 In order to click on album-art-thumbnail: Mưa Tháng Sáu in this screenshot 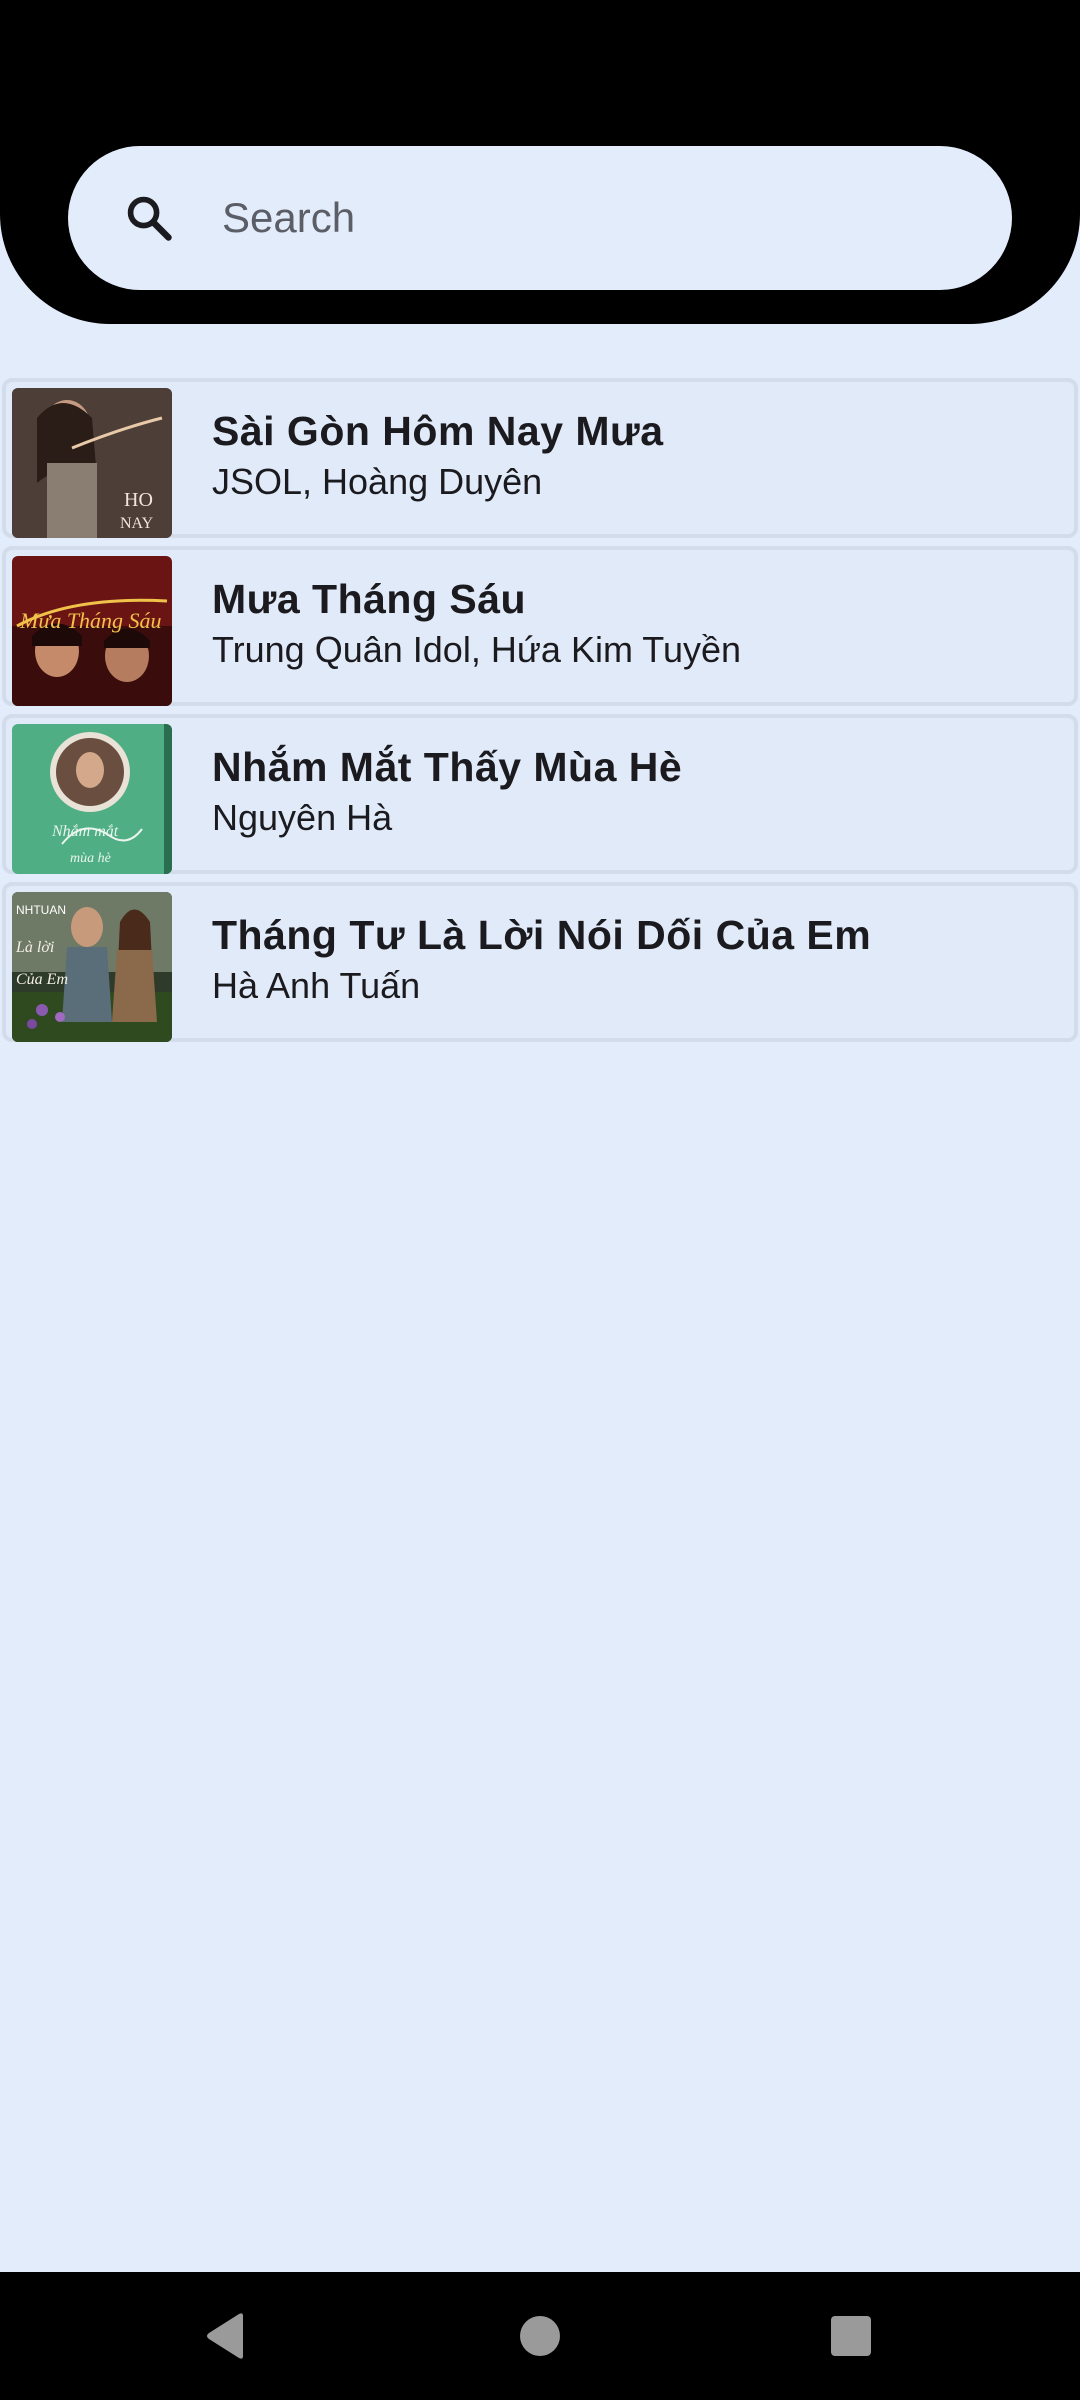, I will do `click(92, 631)`.